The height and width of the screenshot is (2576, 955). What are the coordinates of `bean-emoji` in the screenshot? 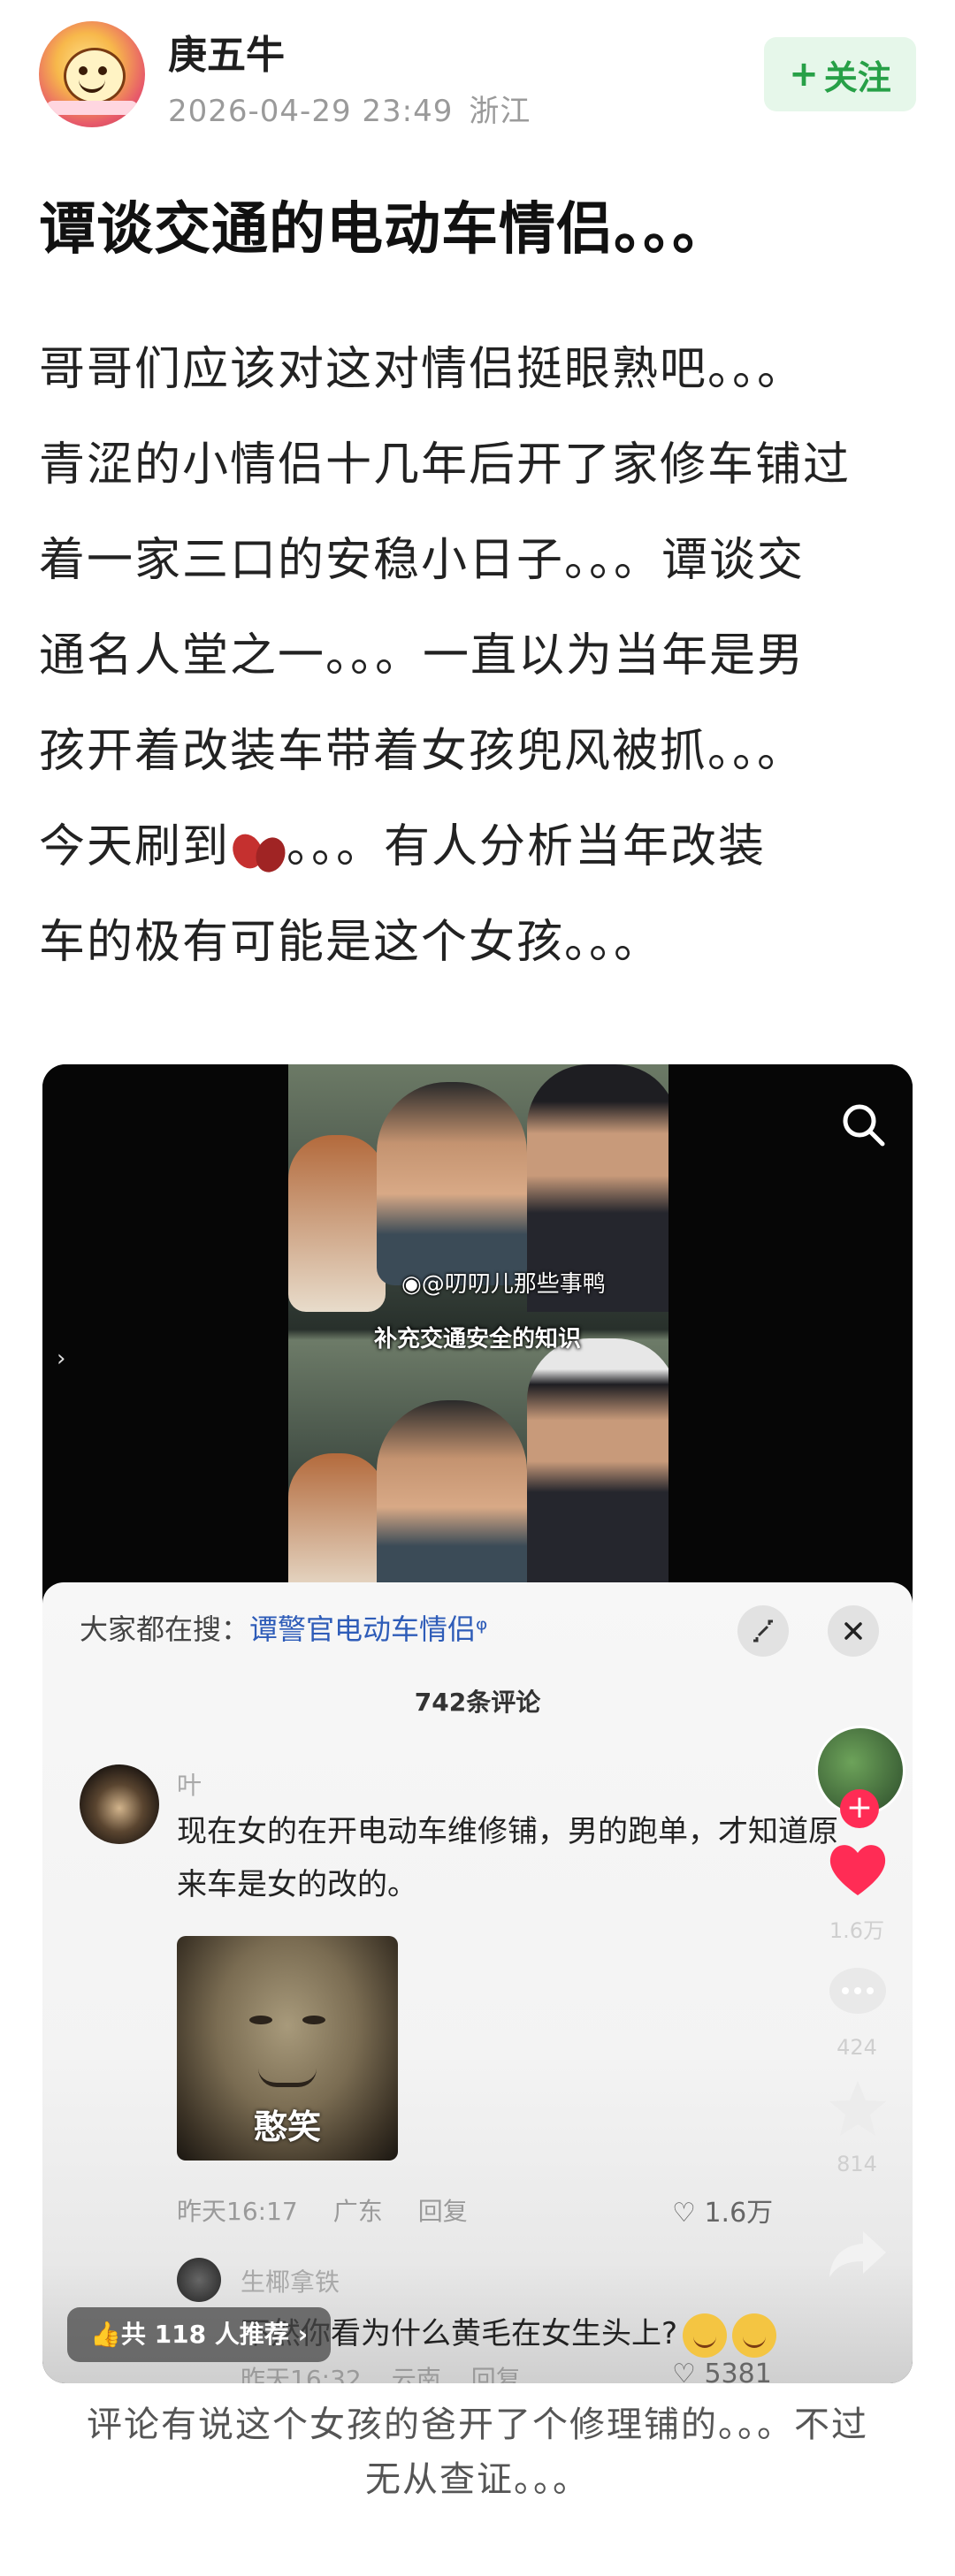 It's located at (258, 849).